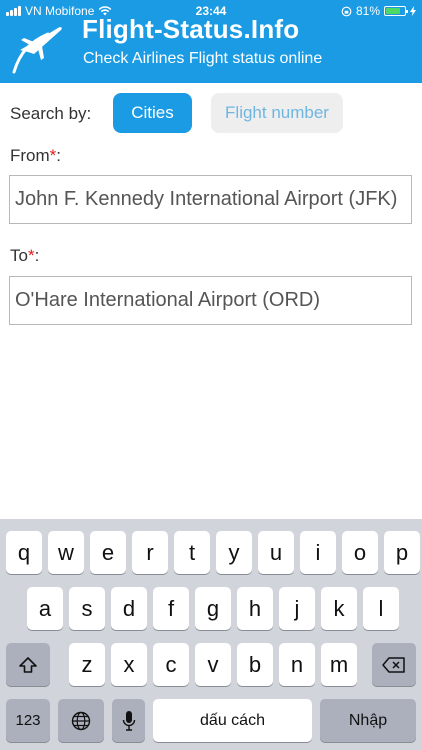 This screenshot has height=750, width=422. I want to click on key-h: h, so click(255, 608).